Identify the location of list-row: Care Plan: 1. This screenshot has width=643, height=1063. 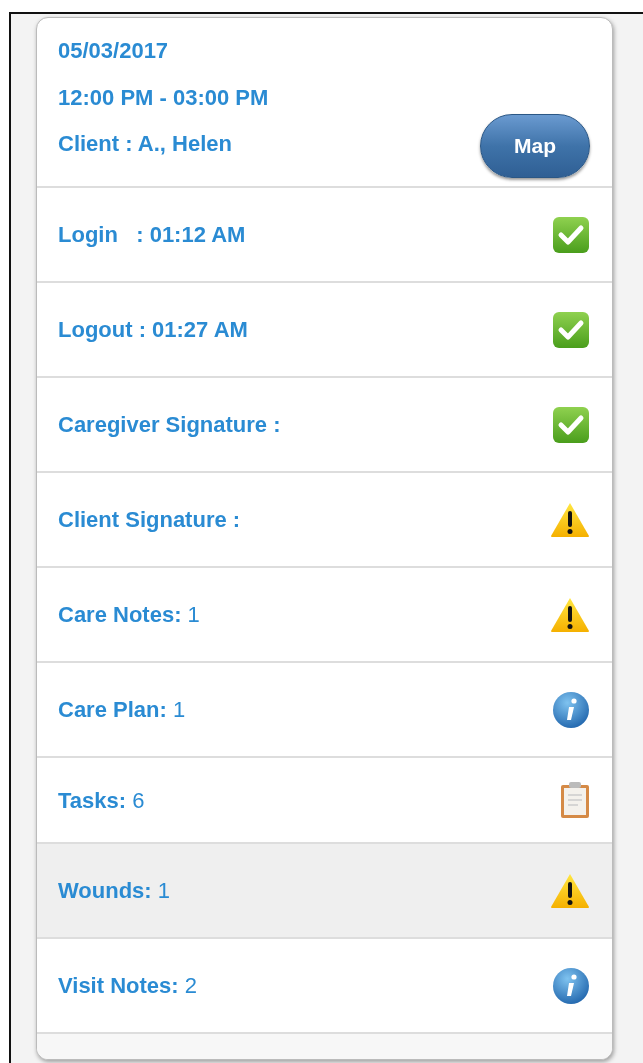
(324, 710).